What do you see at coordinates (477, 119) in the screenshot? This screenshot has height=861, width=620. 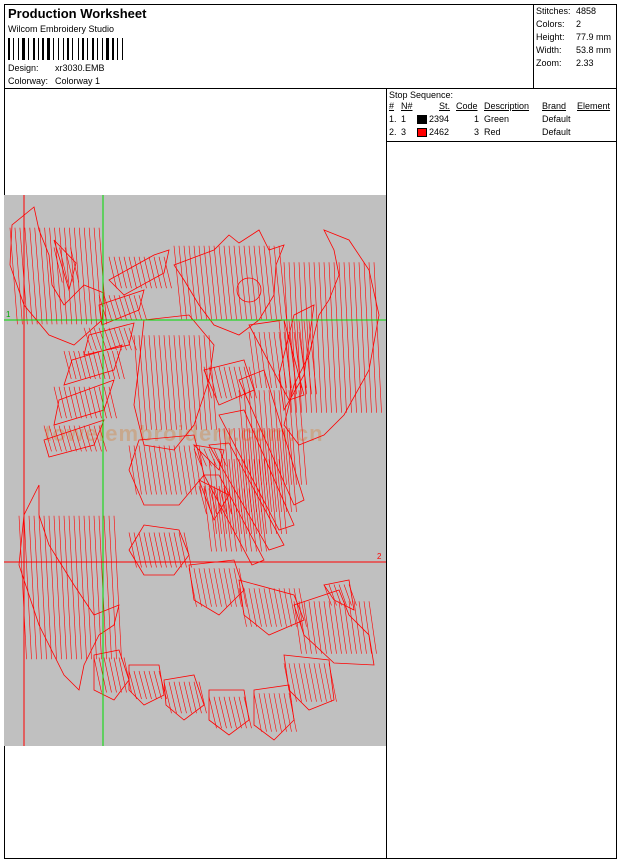 I see `color-code: 1` at bounding box center [477, 119].